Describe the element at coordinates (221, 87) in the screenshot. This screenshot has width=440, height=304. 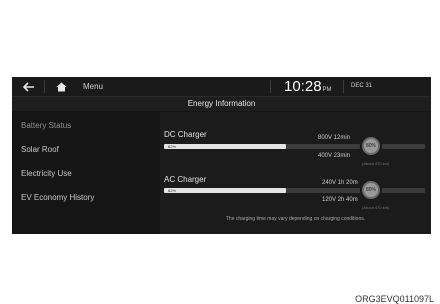
I see `top-bar: Menu 10:28 PM DEC 31` at that location.